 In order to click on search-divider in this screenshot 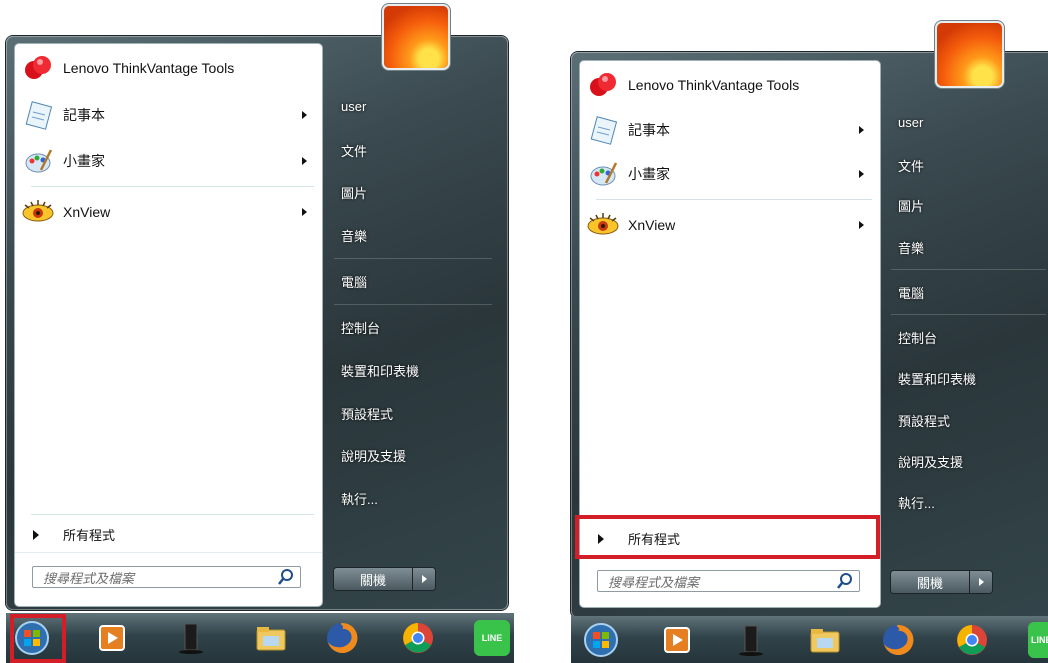, I will do `click(168, 552)`.